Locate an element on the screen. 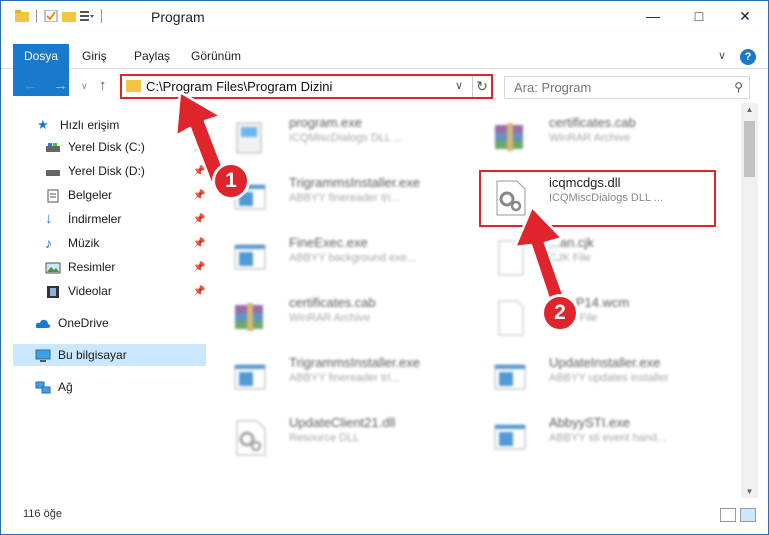 This screenshot has width=769, height=535. file-name: TrigrammsInstaller.exe is located at coordinates (354, 362).